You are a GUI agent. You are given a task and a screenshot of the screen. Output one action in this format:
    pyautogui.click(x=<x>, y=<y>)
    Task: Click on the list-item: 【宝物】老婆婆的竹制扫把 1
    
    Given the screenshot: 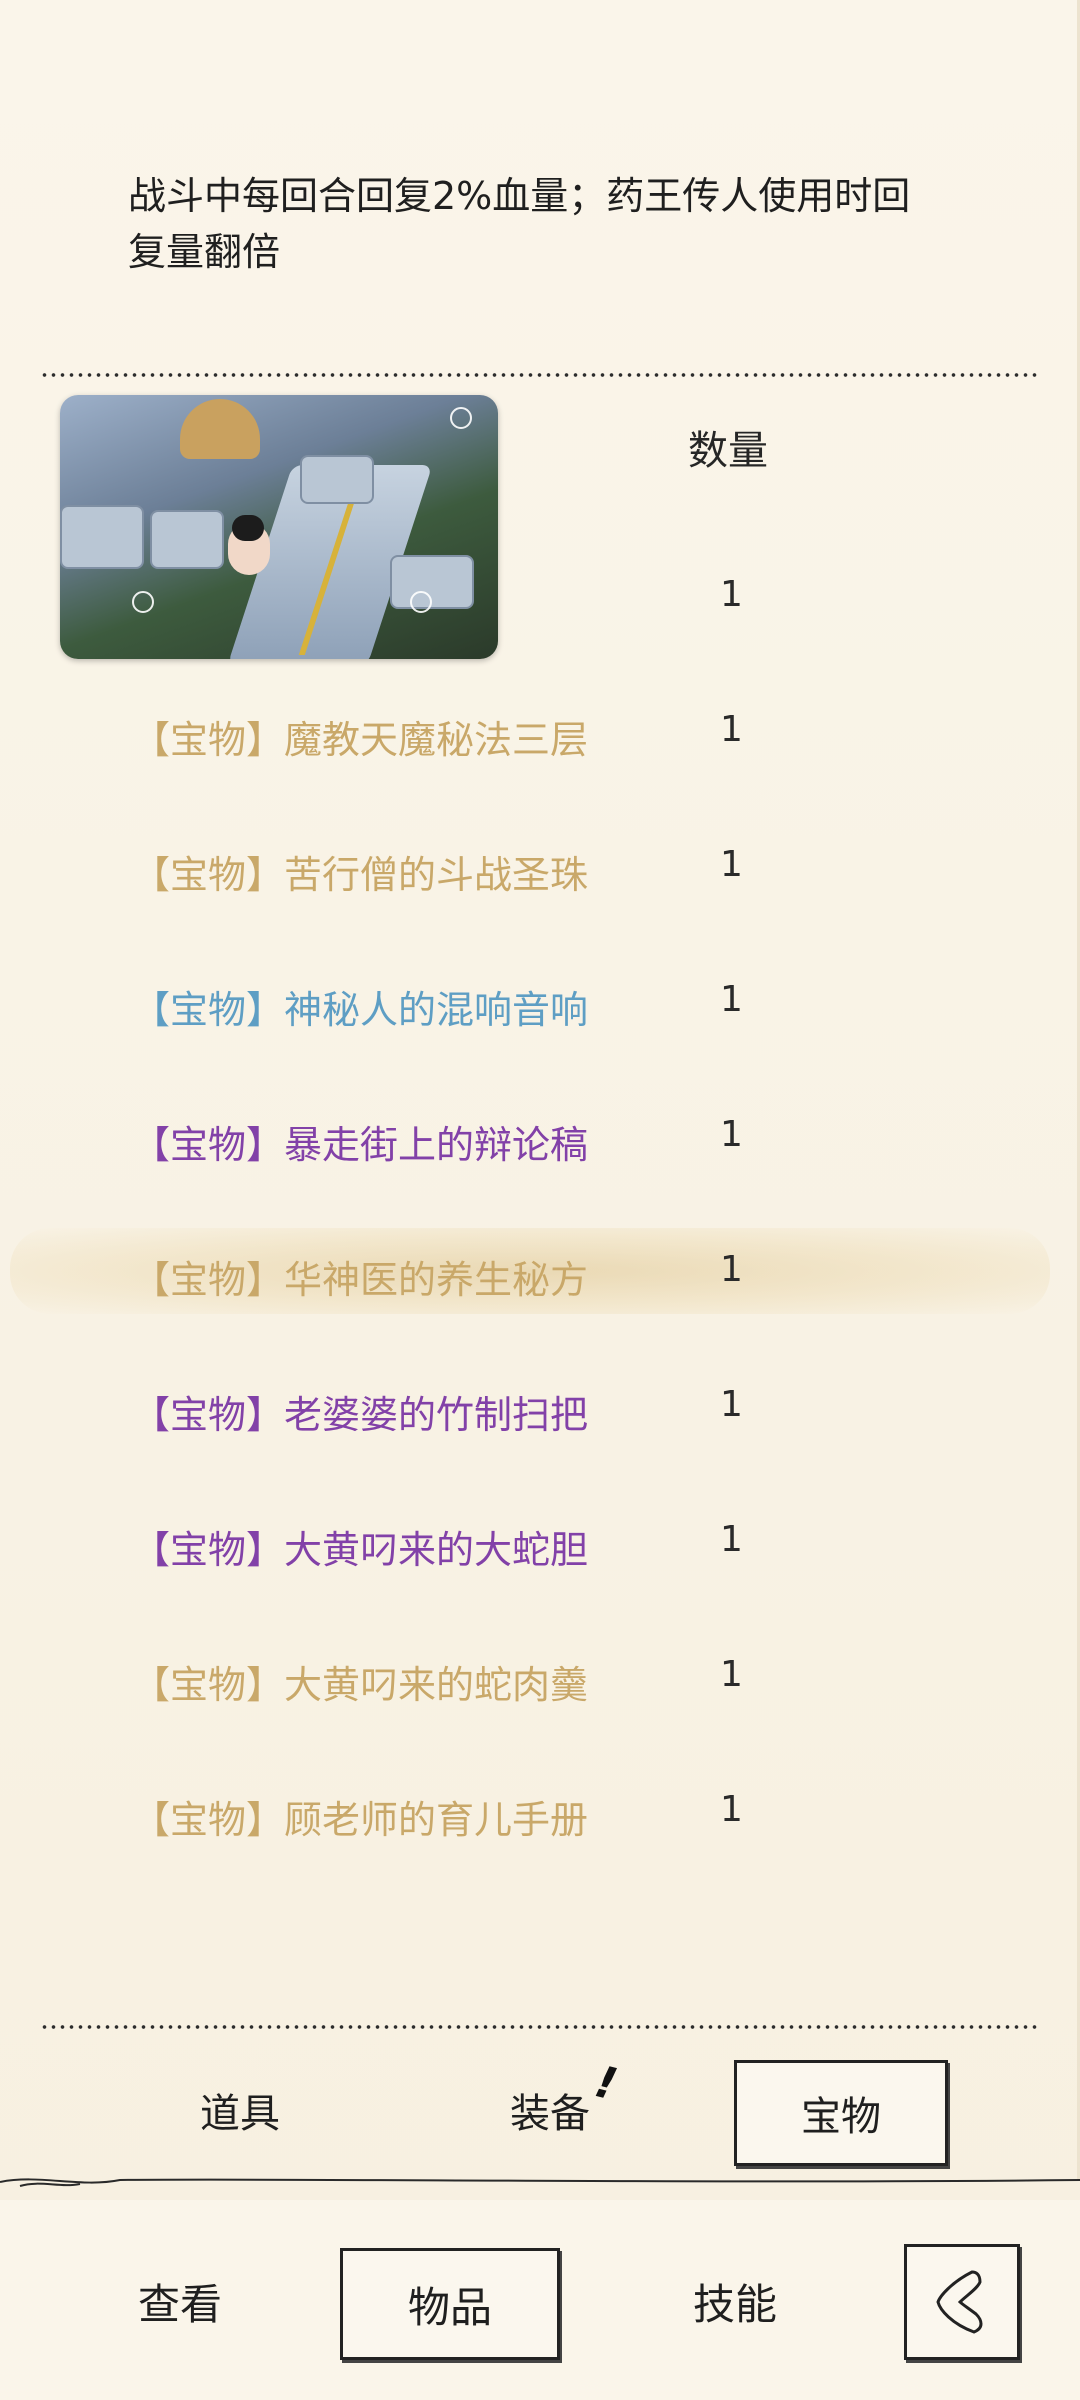 What is the action you would take?
    pyautogui.click(x=540, y=1407)
    